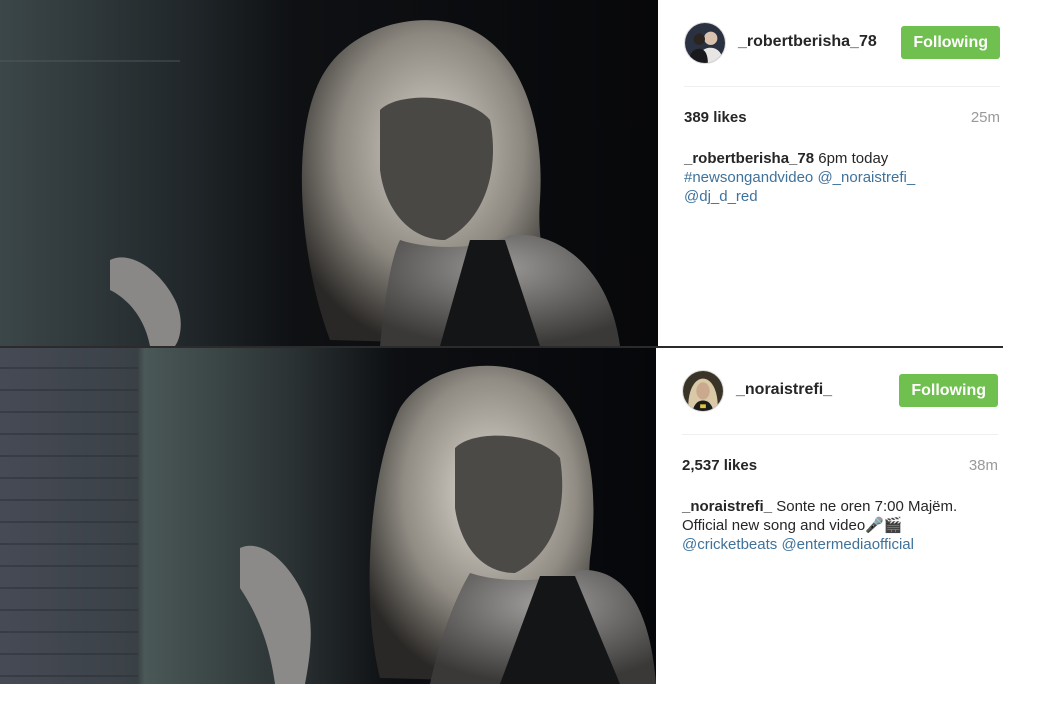 Image resolution: width=1042 pixels, height=704 pixels. I want to click on post-header: _robertberisha_78 Following, so click(842, 43).